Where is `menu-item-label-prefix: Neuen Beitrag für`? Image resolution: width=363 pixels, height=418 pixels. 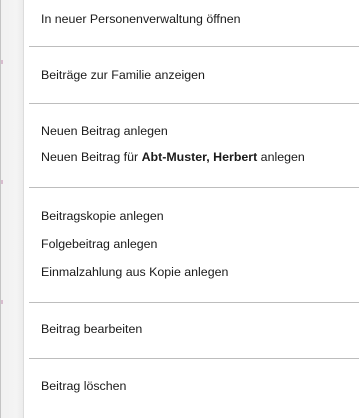
menu-item-label-prefix: Neuen Beitrag für is located at coordinates (91, 157).